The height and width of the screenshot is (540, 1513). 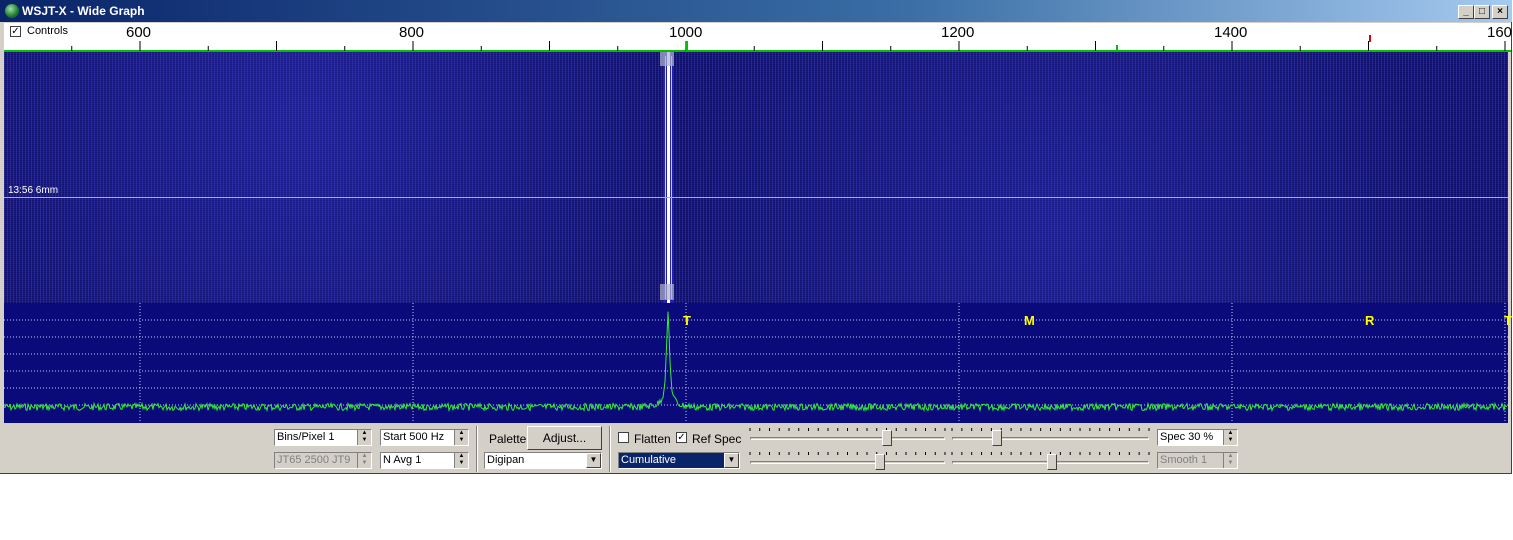 What do you see at coordinates (623, 437) in the screenshot?
I see `flatten-checkbox` at bounding box center [623, 437].